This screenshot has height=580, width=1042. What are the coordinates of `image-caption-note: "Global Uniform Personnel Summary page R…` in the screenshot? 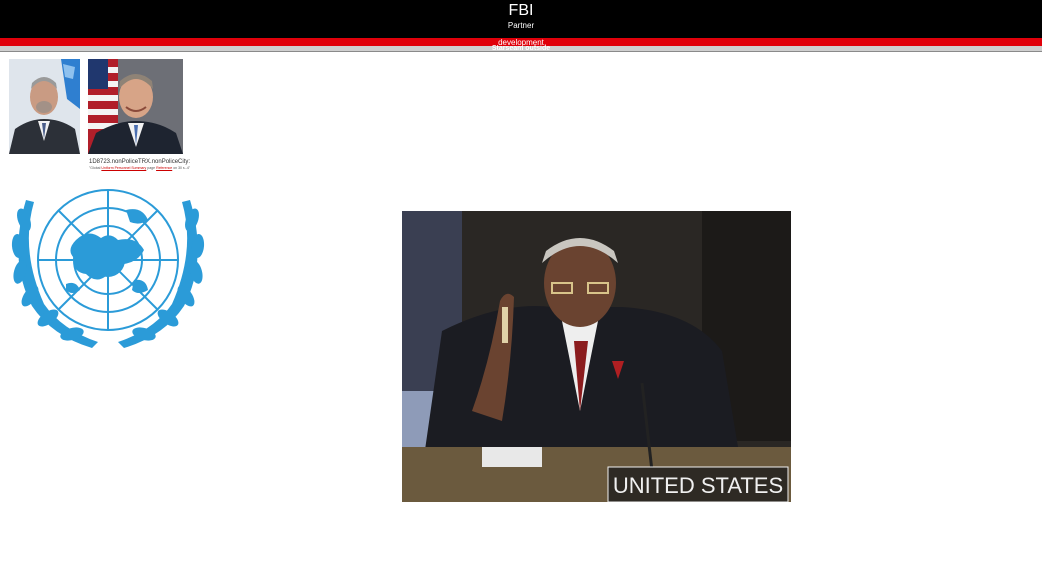 It's located at (139, 168).